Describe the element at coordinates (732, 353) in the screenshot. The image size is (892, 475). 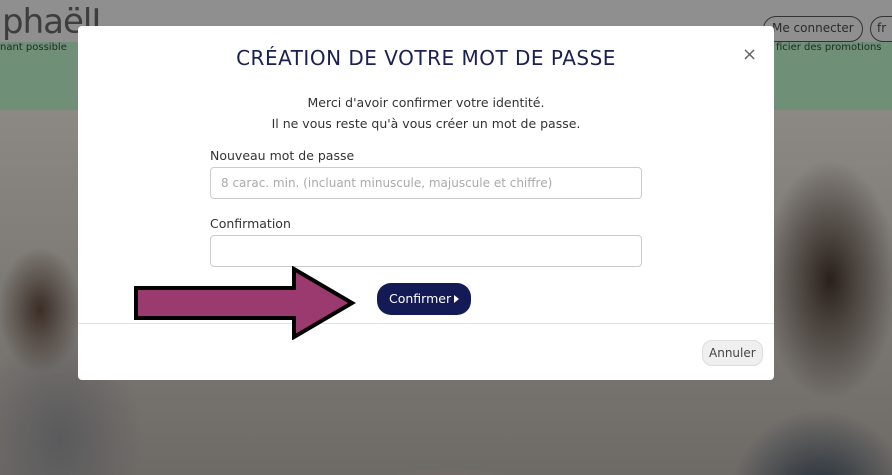
I see `cancel-button: Annuler` at that location.